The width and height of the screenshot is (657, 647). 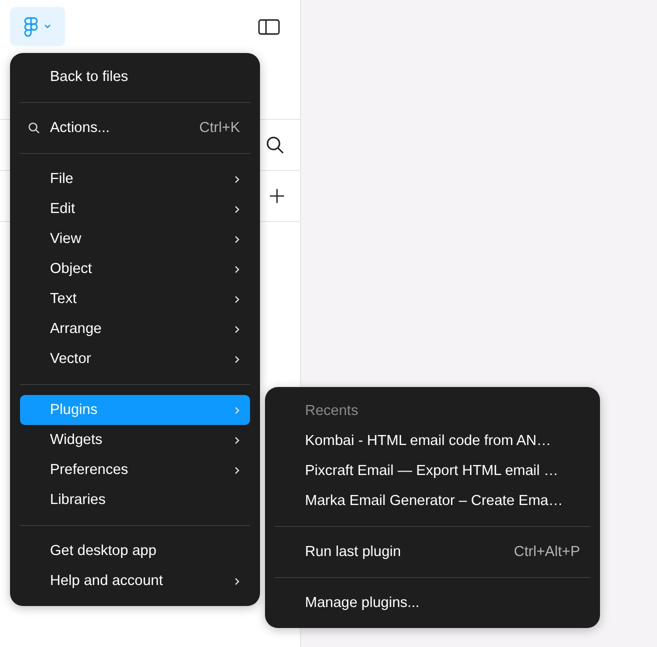 What do you see at coordinates (135, 128) in the screenshot?
I see `menu-item: Actions... Ctrl+K` at bounding box center [135, 128].